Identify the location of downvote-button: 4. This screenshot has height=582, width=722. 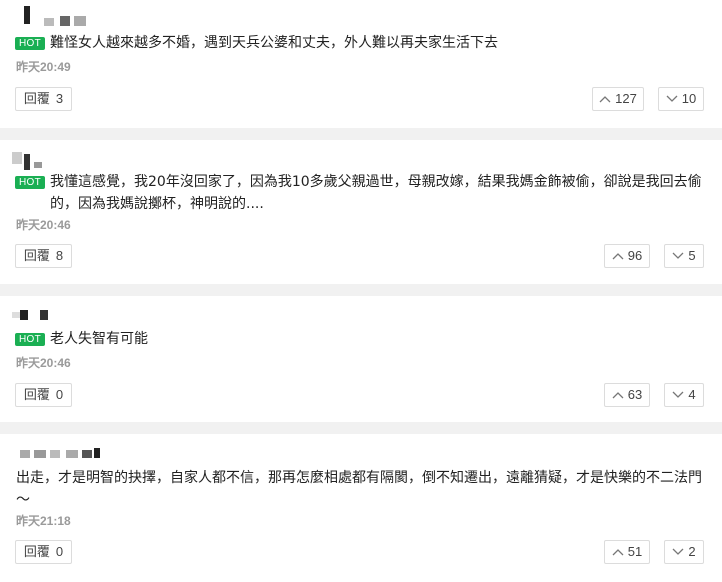
(684, 395).